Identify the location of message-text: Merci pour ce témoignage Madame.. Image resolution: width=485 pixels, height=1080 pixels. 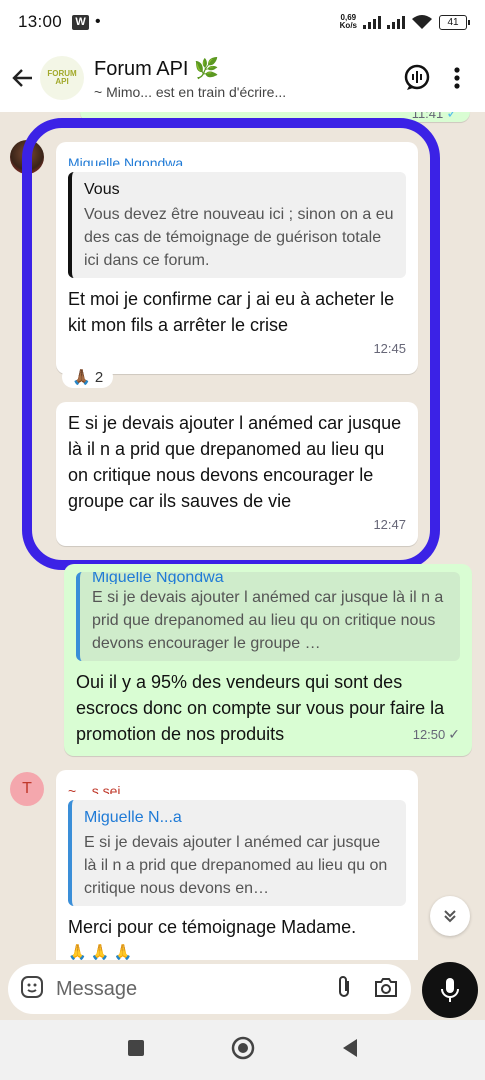
(212, 927).